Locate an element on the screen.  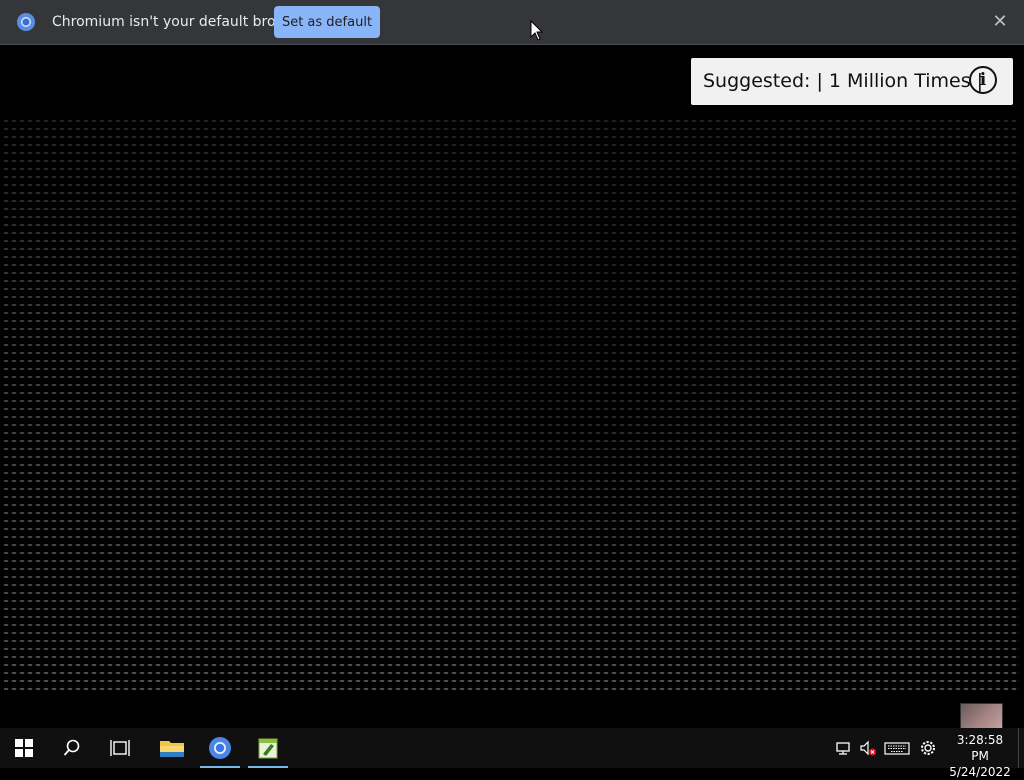
task-view-icon is located at coordinates (120, 748).